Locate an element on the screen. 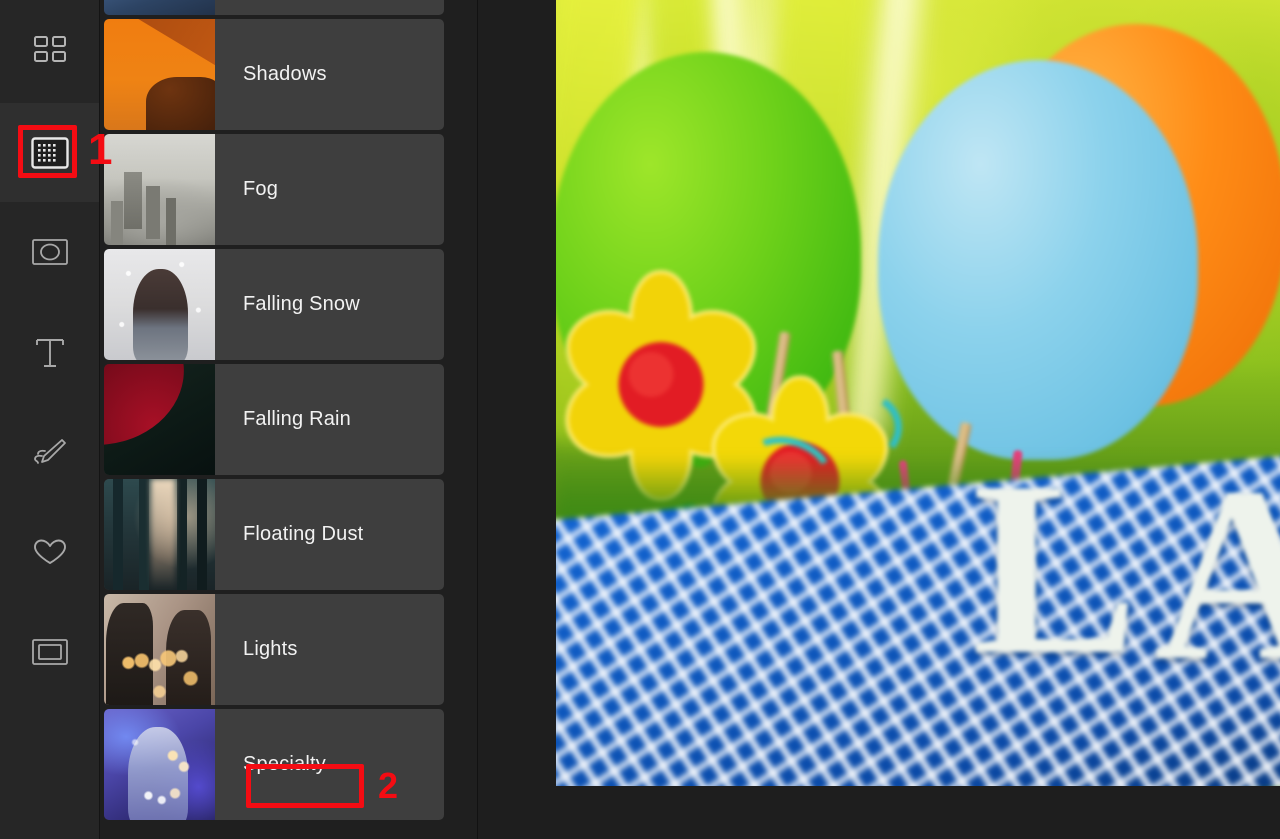 This screenshot has width=1280, height=839. rail-item-brush is located at coordinates (49, 452).